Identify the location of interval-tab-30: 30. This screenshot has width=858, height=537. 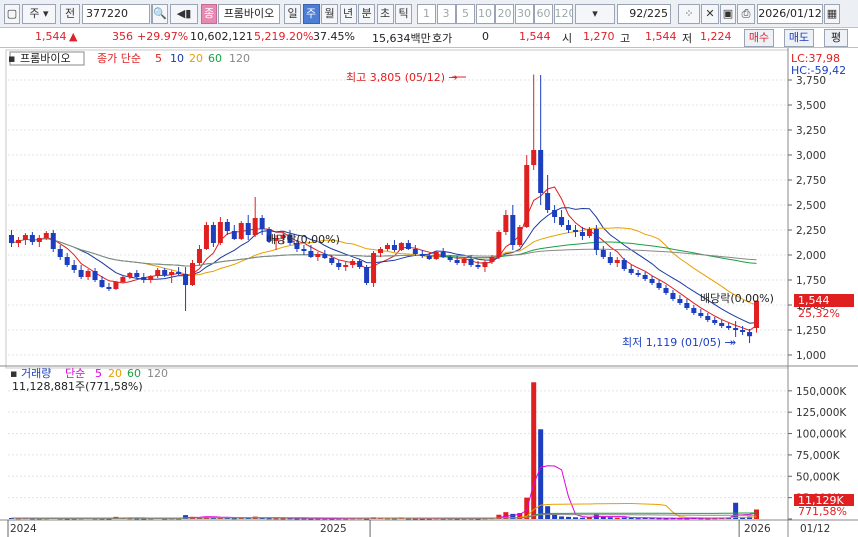
(524, 14).